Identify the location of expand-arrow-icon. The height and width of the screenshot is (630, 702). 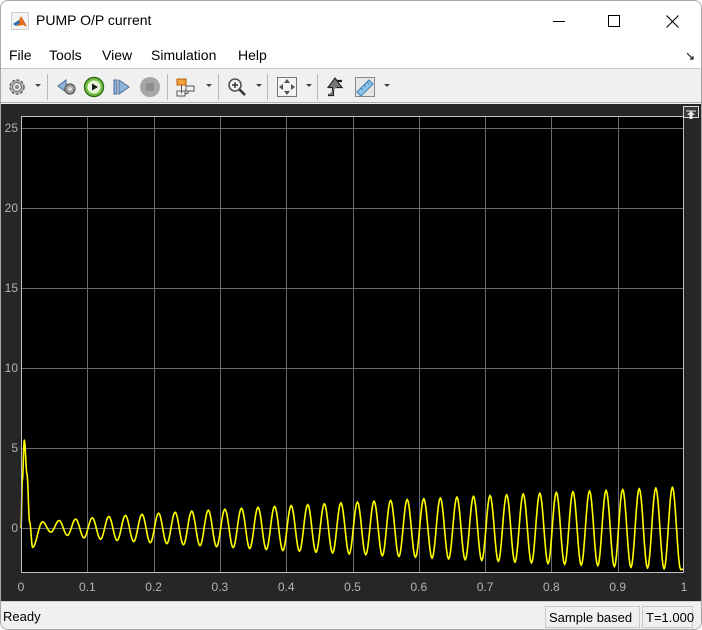
(691, 114).